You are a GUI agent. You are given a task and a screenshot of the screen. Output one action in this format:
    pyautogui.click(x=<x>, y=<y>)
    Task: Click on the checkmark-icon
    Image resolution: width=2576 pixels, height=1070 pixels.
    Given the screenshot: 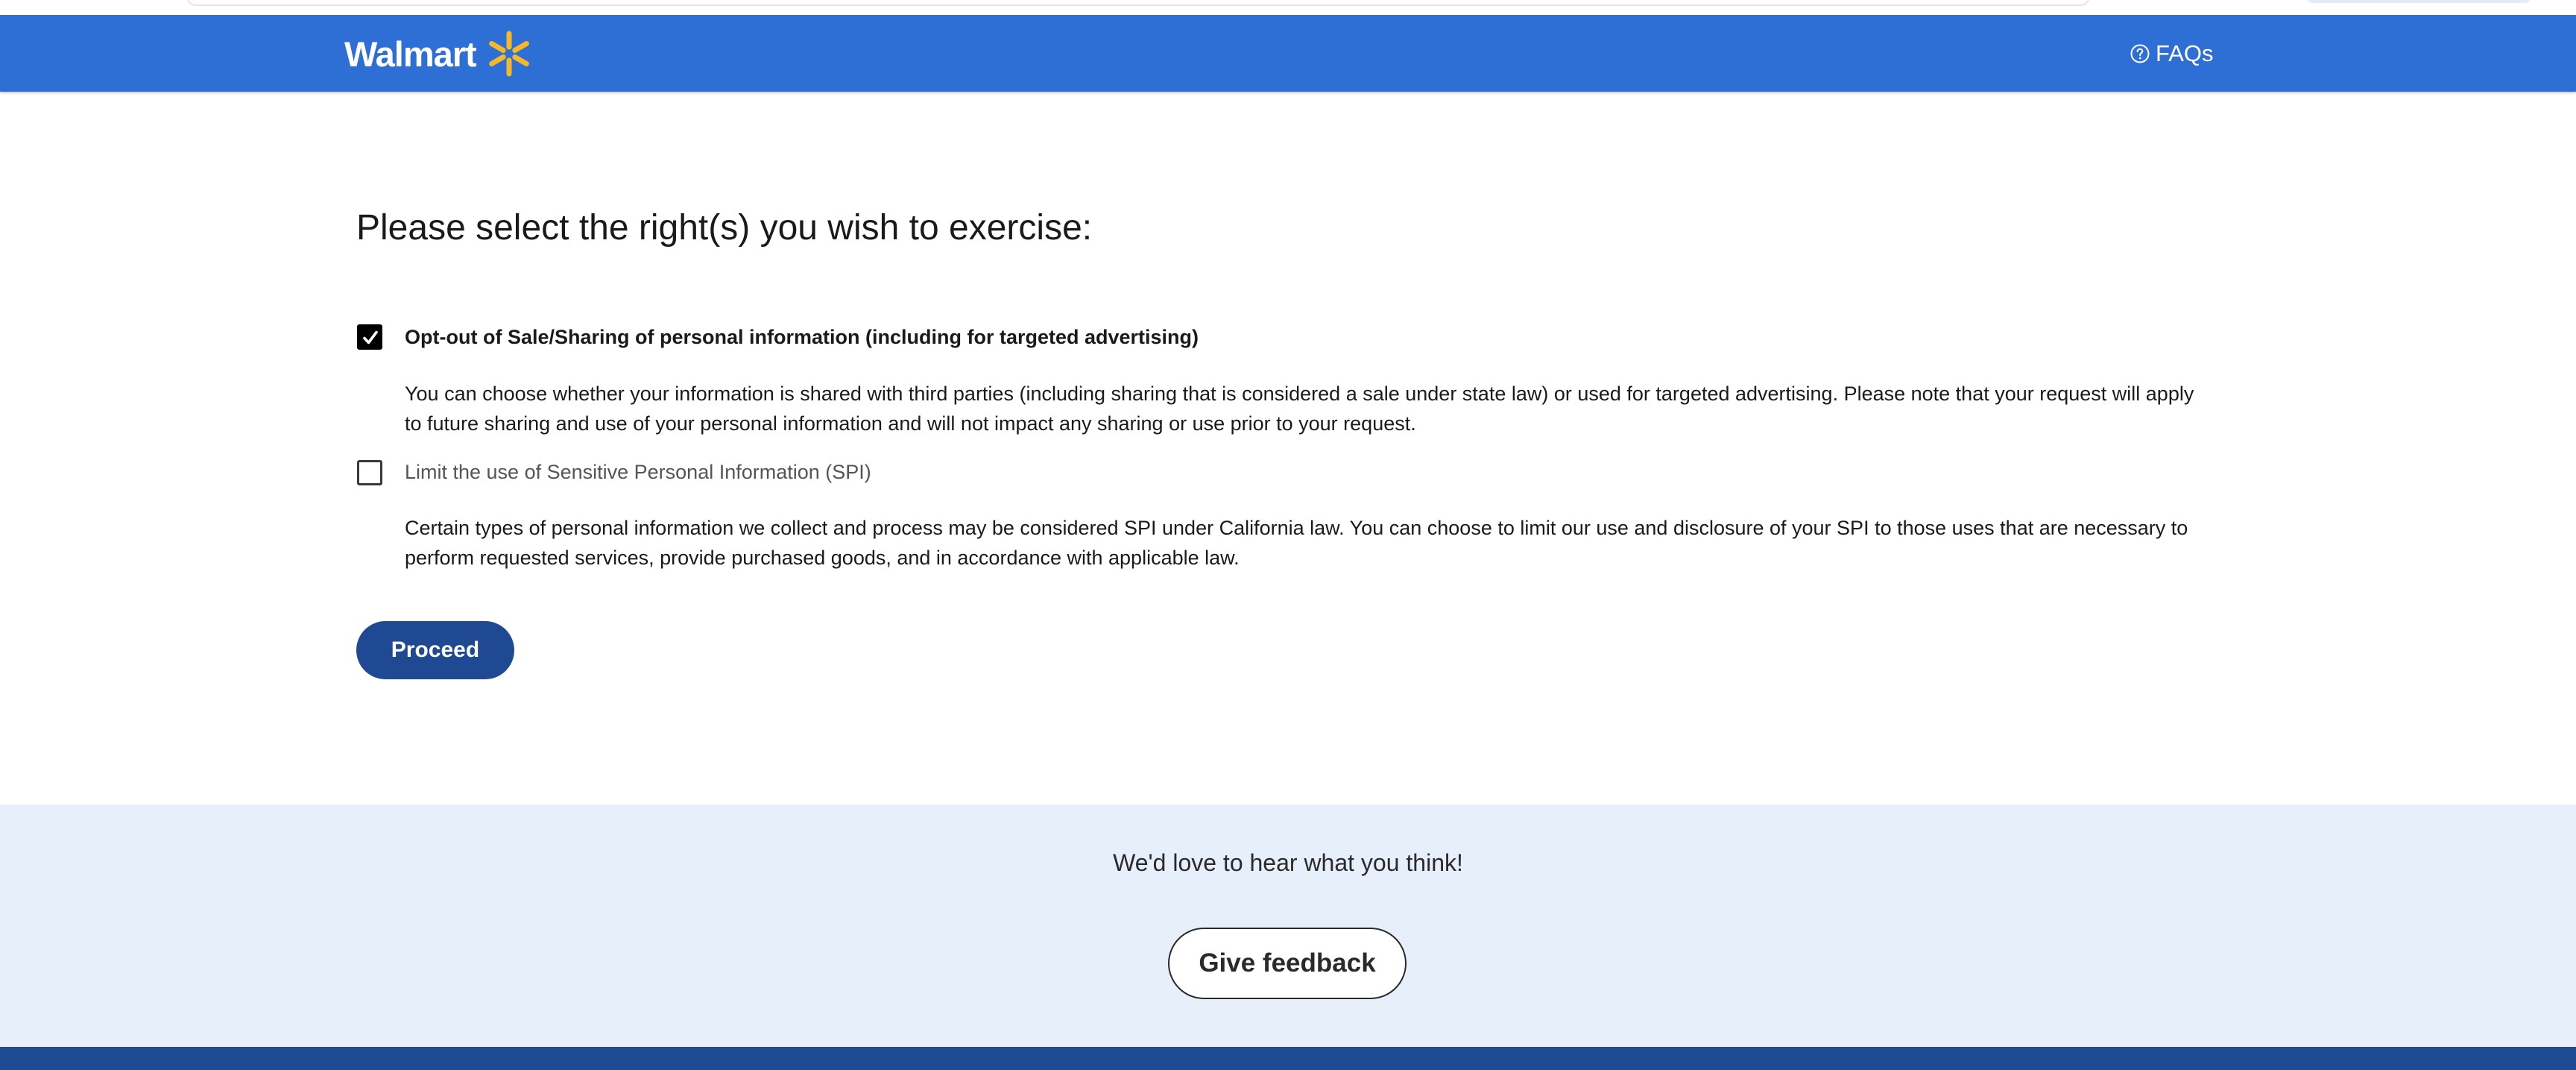 What is the action you would take?
    pyautogui.click(x=371, y=337)
    